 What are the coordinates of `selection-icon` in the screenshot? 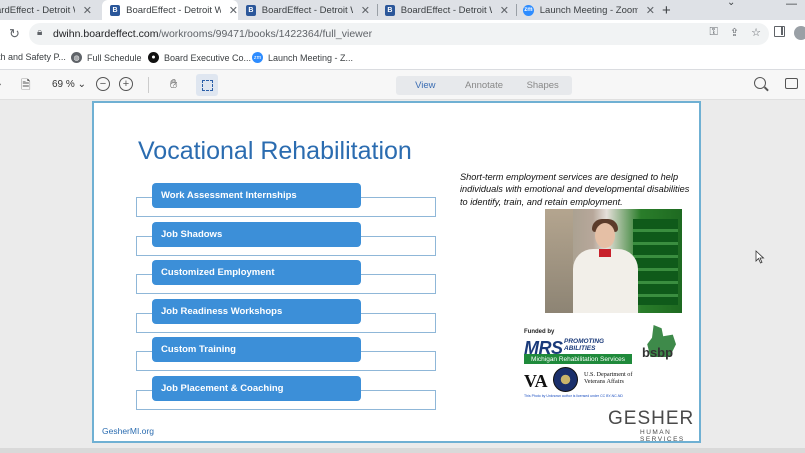 It's located at (207, 85).